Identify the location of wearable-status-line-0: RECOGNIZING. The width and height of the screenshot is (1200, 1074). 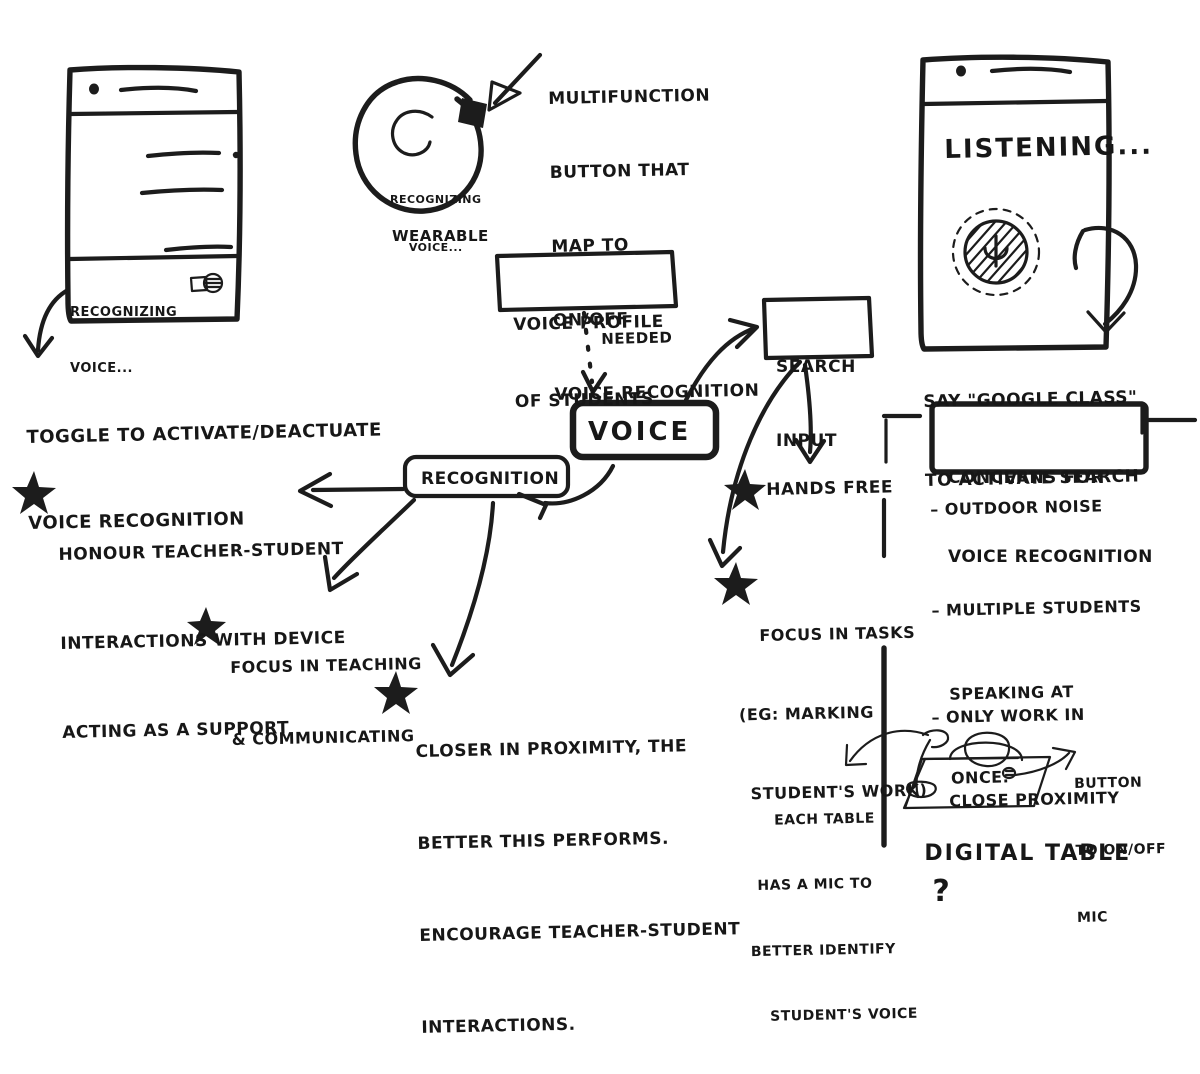
(436, 199).